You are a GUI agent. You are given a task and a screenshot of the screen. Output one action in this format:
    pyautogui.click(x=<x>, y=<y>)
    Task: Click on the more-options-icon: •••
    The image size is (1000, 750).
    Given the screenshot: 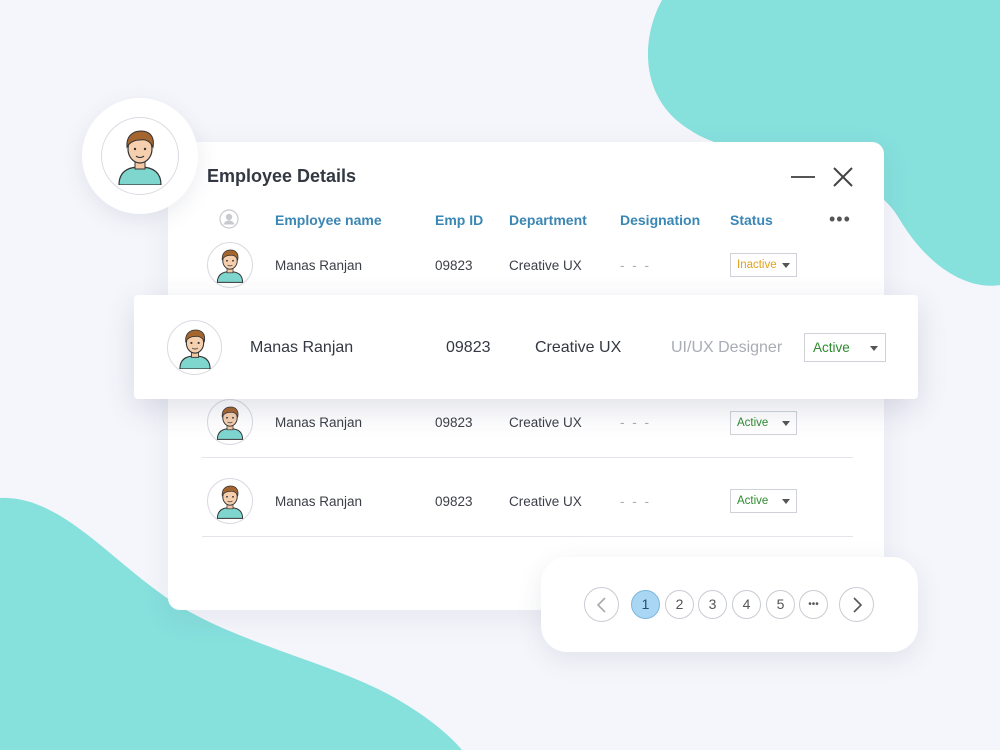 What is the action you would take?
    pyautogui.click(x=840, y=219)
    